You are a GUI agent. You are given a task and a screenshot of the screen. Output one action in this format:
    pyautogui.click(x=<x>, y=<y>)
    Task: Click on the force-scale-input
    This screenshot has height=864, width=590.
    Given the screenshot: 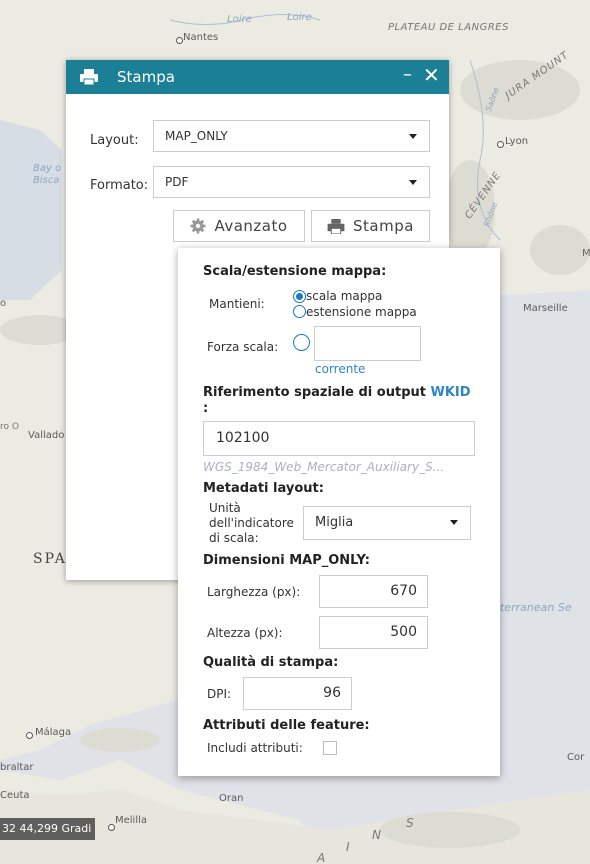 What is the action you would take?
    pyautogui.click(x=367, y=343)
    